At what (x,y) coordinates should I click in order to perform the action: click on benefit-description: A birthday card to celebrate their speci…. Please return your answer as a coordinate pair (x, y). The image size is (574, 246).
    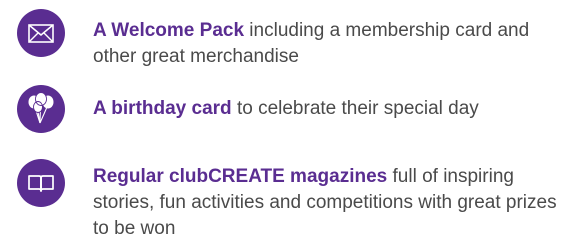
    Looking at the image, I should click on (328, 109).